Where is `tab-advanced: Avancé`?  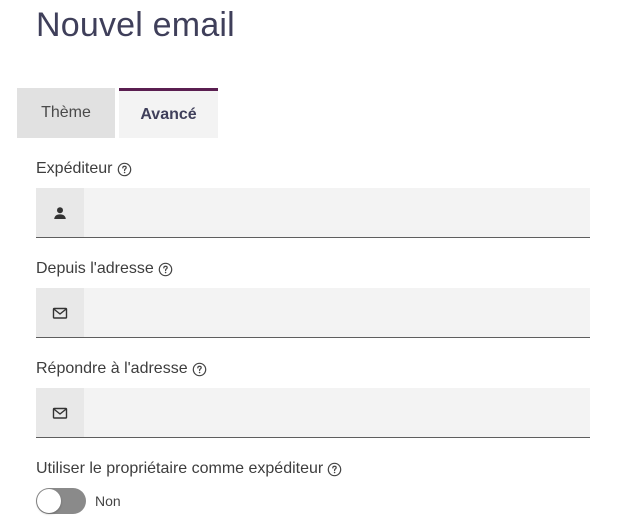 tab-advanced: Avancé is located at coordinates (168, 113).